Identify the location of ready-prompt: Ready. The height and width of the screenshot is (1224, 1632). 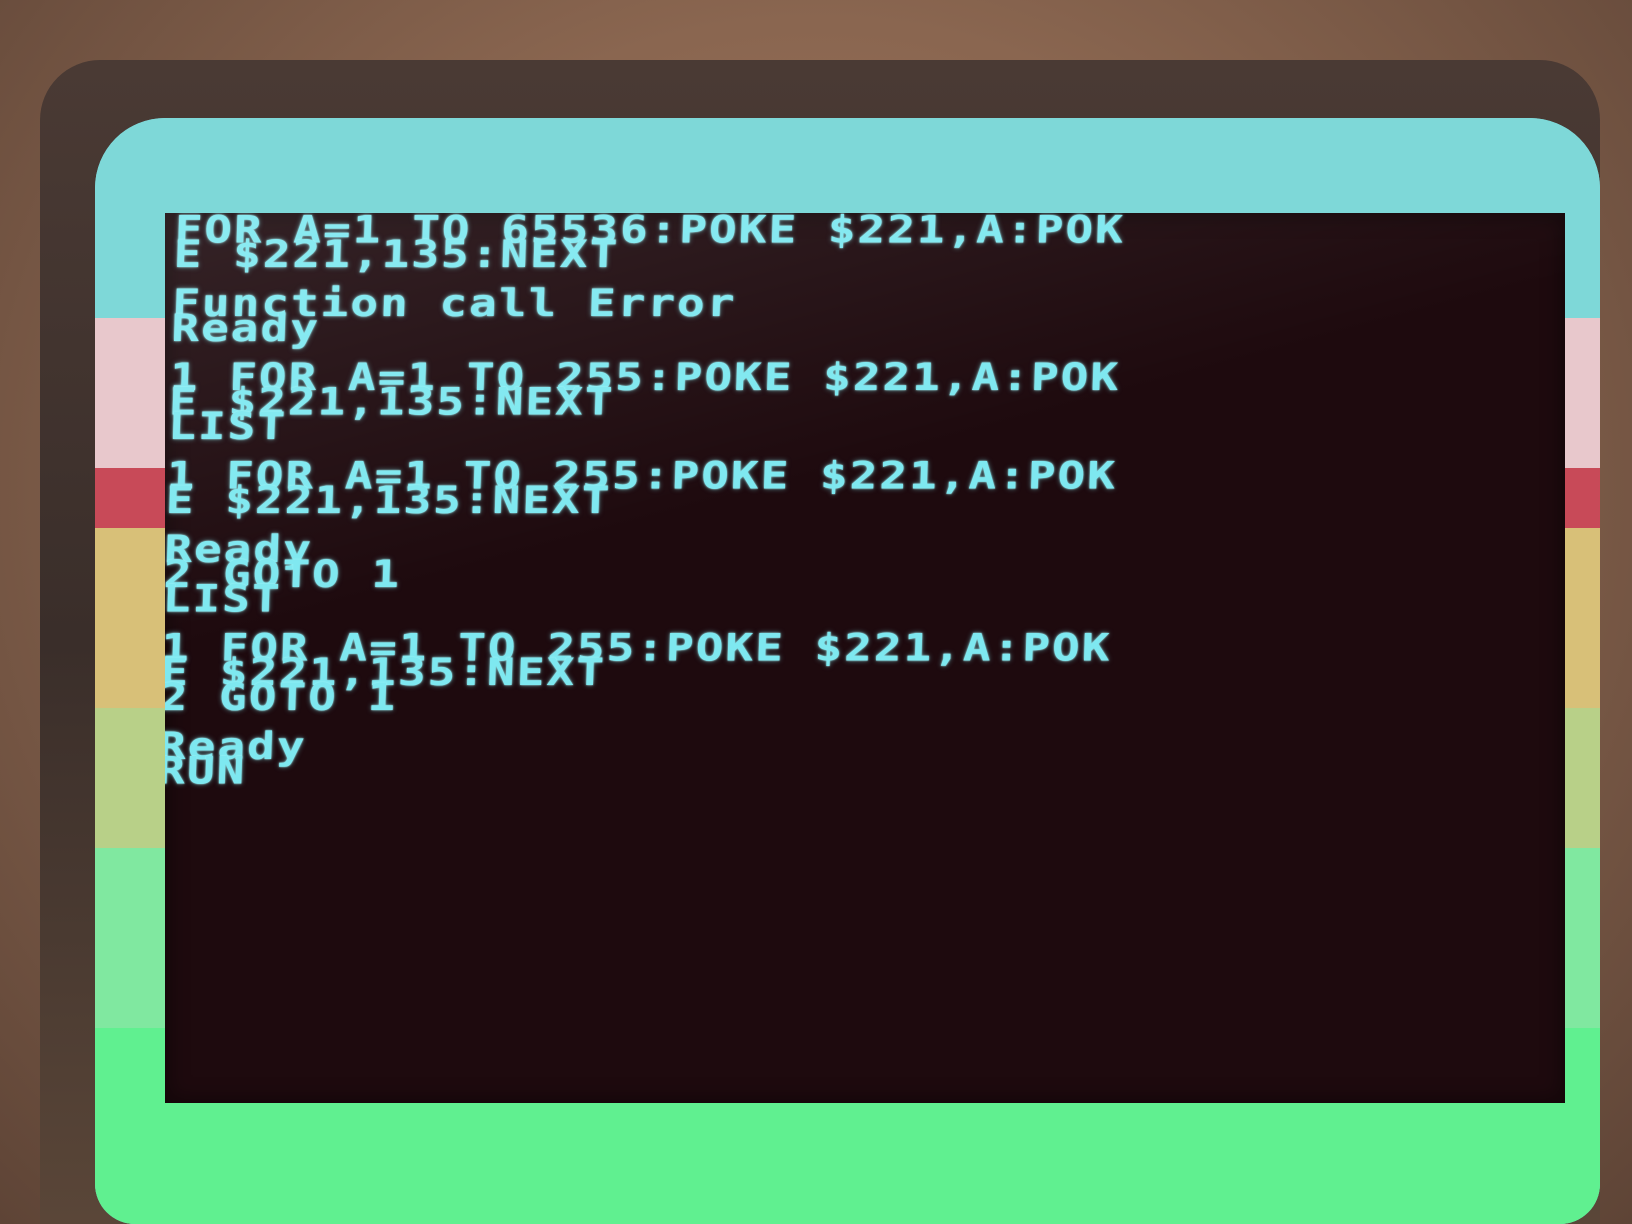
(236, 746).